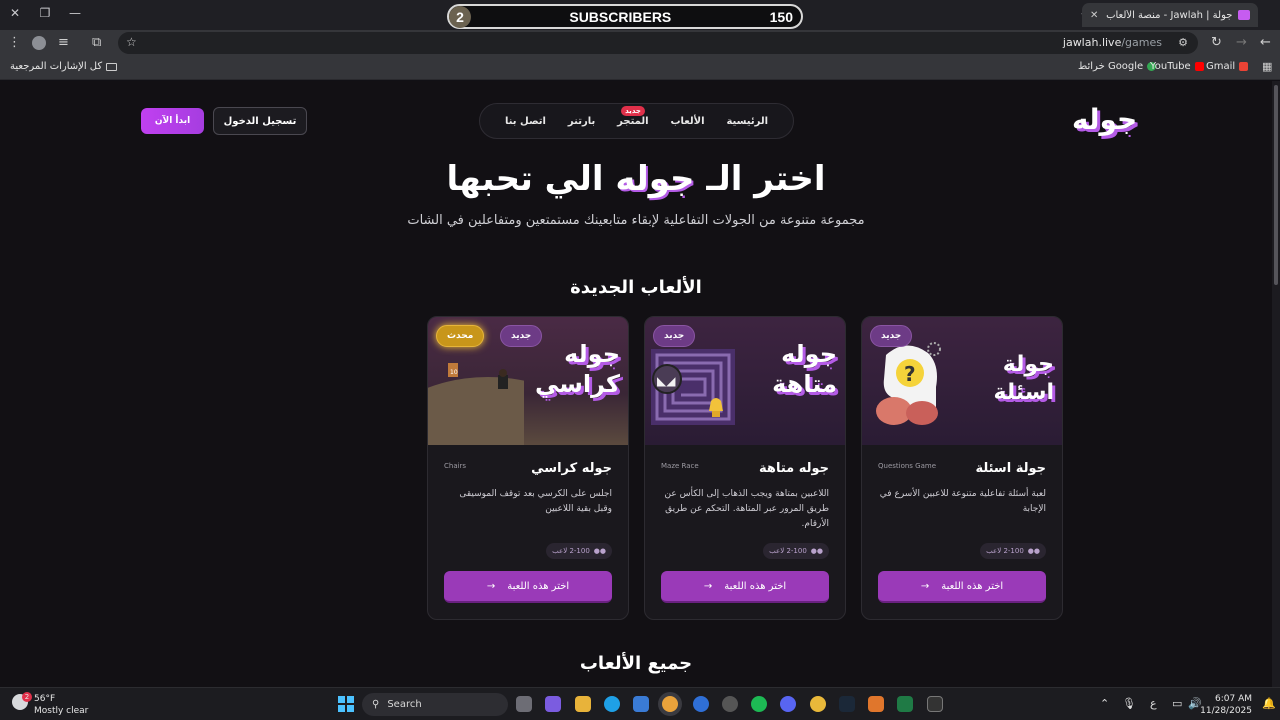  What do you see at coordinates (1269, 703) in the screenshot?
I see `notification-bell-icon: 🔔` at bounding box center [1269, 703].